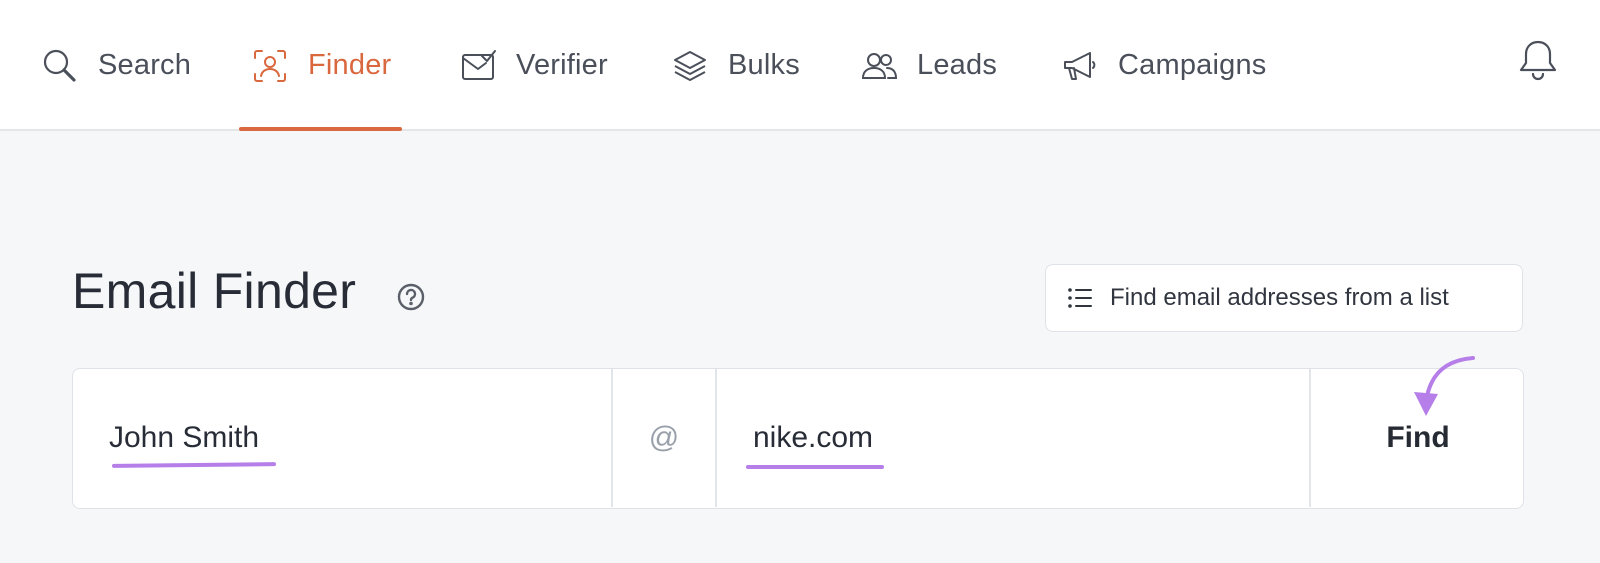  I want to click on domain-input, so click(1013, 438).